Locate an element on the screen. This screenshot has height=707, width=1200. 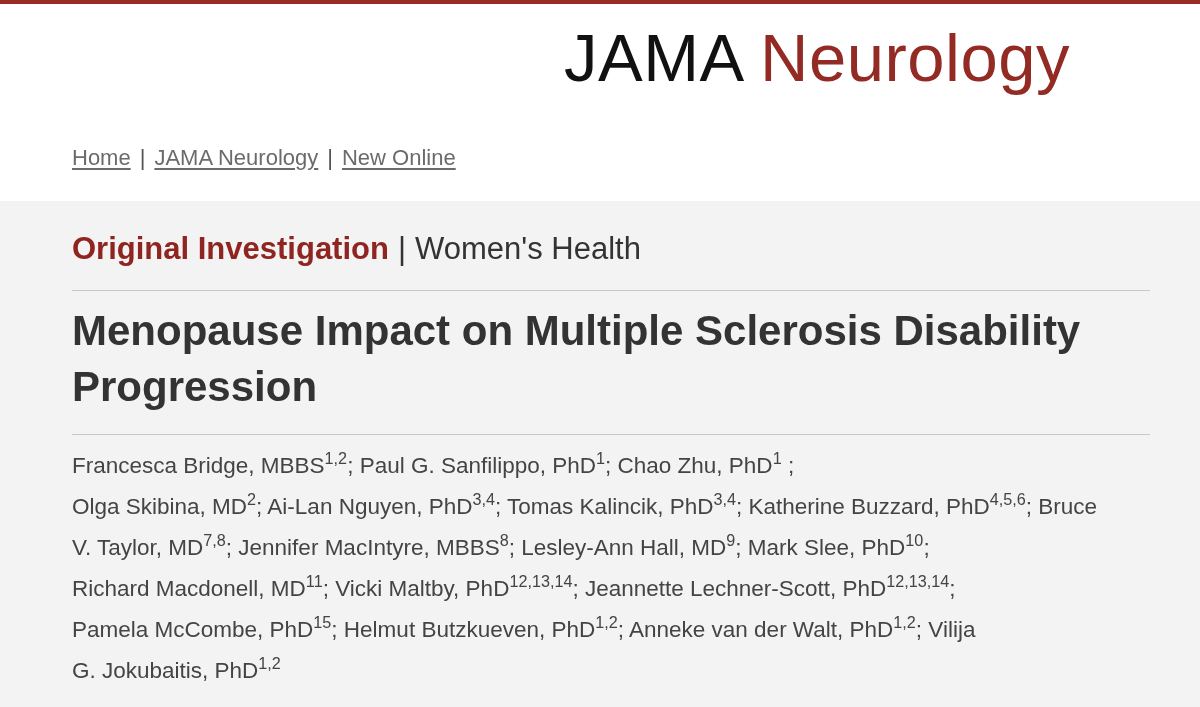
breadcrumb-link: JAMA Neurology is located at coordinates (236, 157).